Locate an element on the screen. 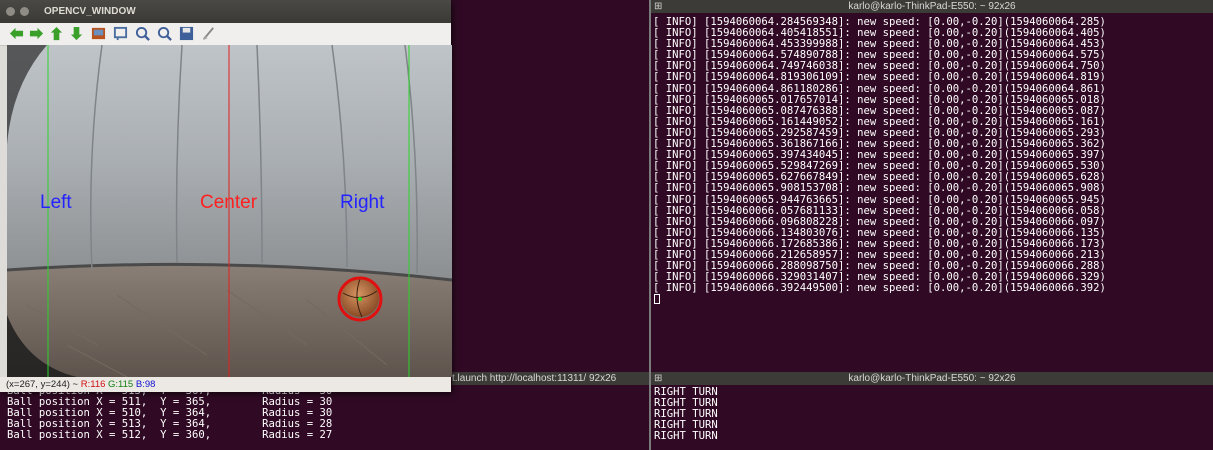 Image resolution: width=1213 pixels, height=450 pixels. minimize-window-icon is located at coordinates (24, 11).